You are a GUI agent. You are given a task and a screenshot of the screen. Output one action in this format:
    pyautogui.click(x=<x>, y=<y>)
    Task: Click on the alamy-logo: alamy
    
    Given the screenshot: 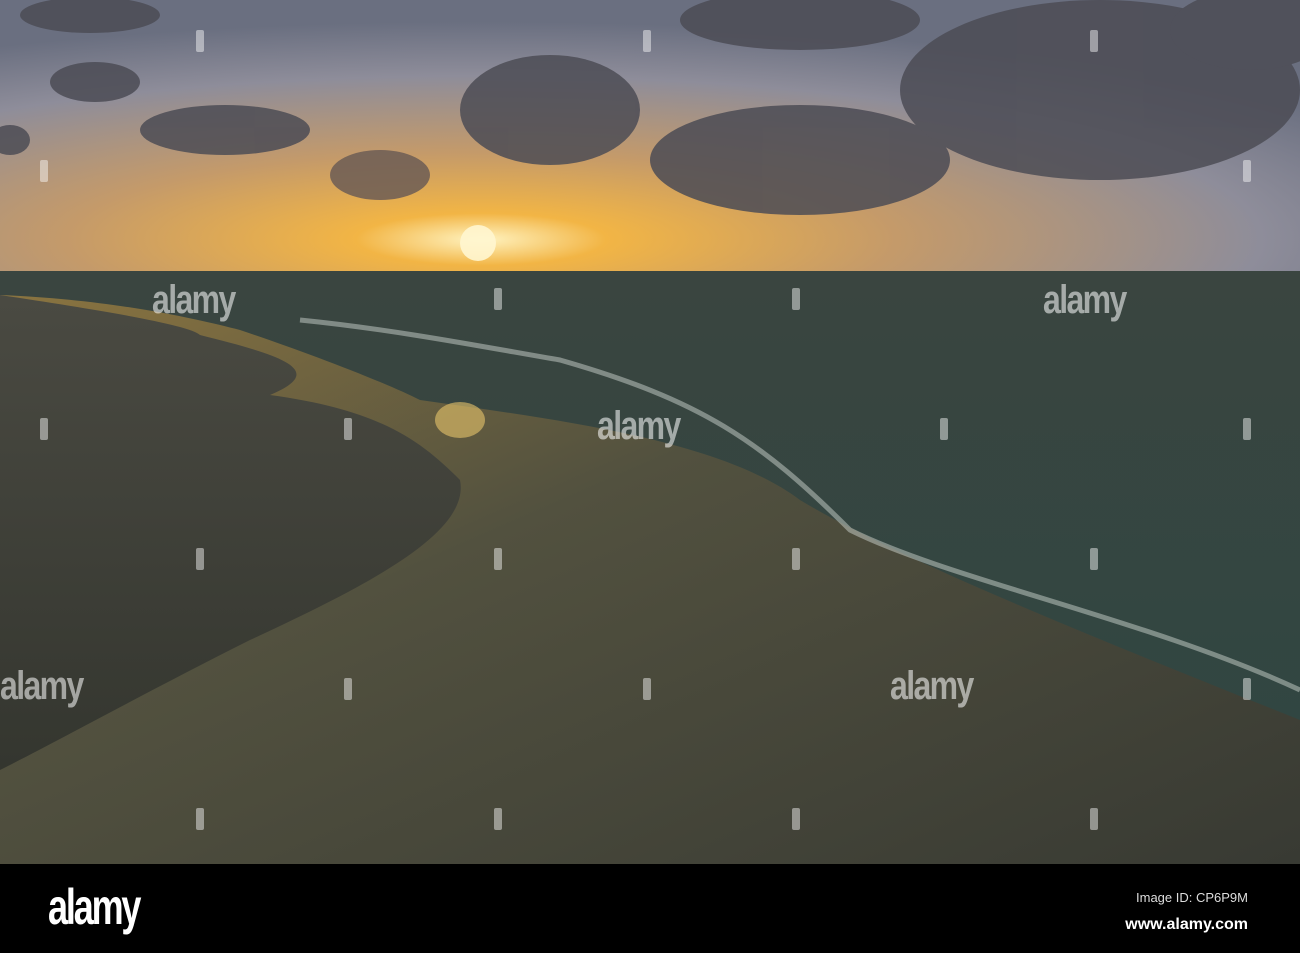 What is the action you would take?
    pyautogui.click(x=94, y=907)
    